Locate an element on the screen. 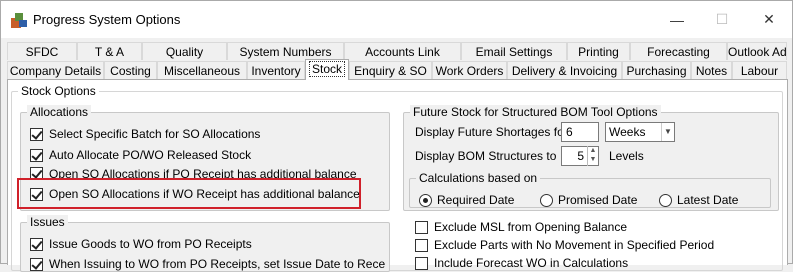 Image resolution: width=793 pixels, height=272 pixels. exclude-msl-checkbox: Exclude MSL from Opening Balance is located at coordinates (521, 227).